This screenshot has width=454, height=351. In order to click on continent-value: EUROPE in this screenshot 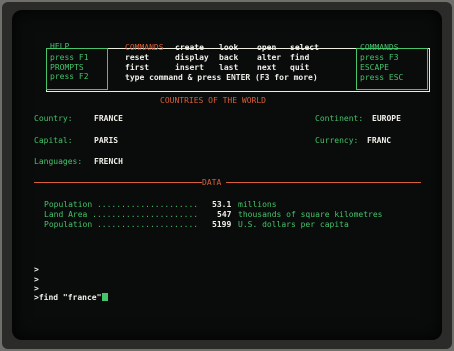, I will do `click(386, 118)`.